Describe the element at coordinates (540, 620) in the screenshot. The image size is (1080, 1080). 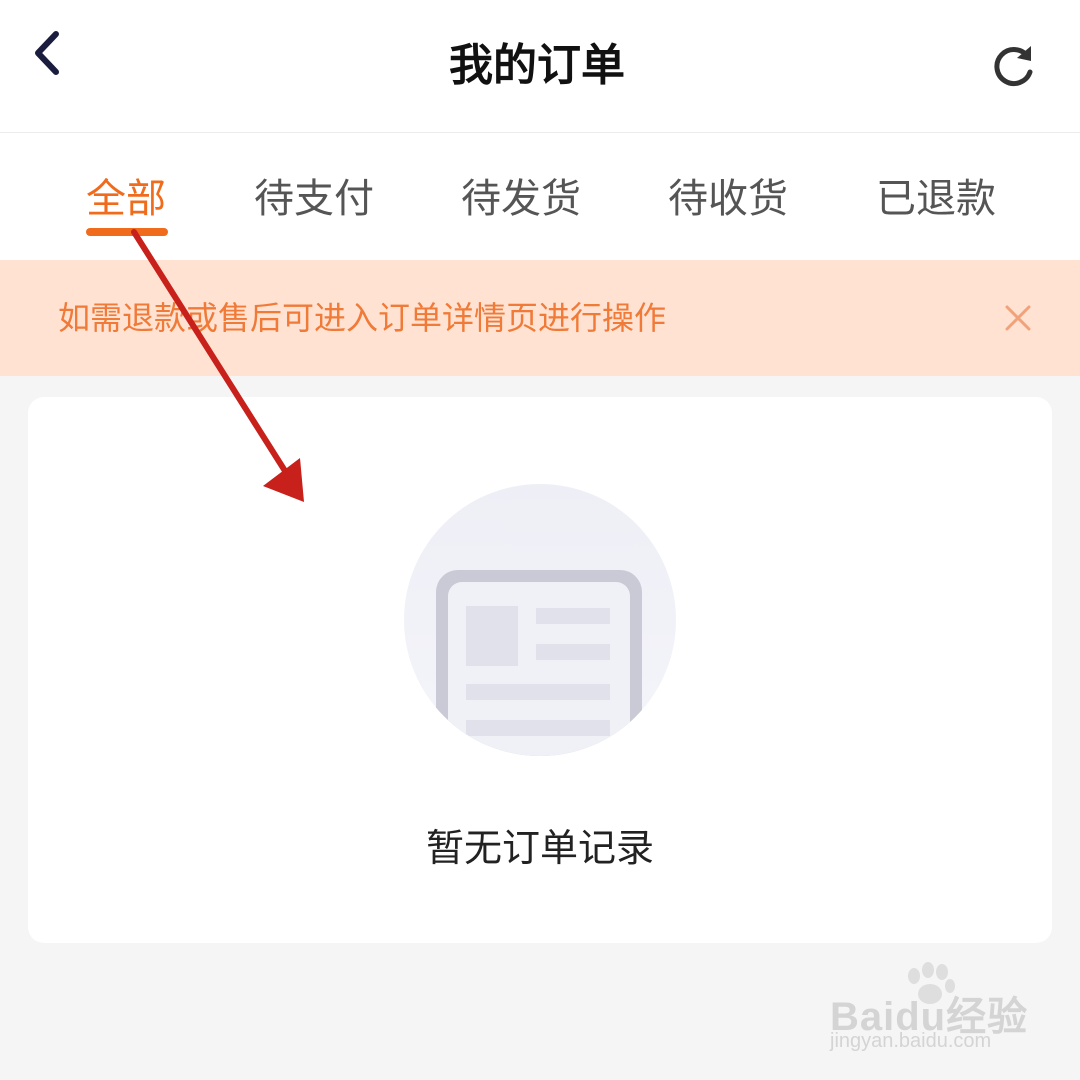
I see `empty-orders-illustration` at that location.